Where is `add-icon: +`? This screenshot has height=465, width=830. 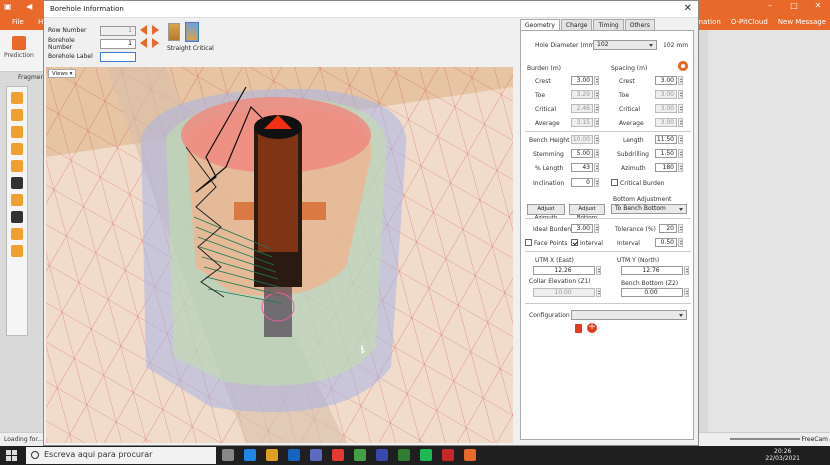
add-icon: + is located at coordinates (592, 328).